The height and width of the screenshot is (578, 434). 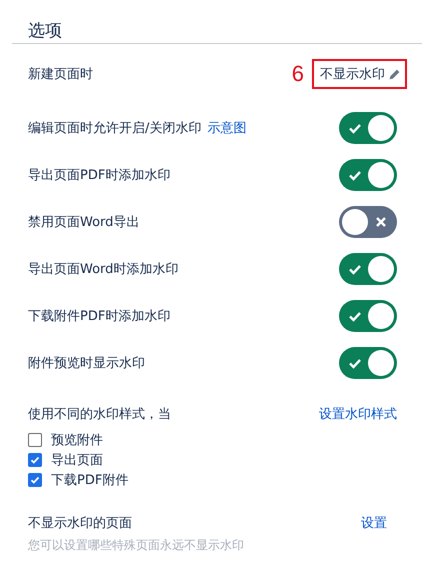 What do you see at coordinates (374, 523) in the screenshot?
I see `settings-link: 设置` at bounding box center [374, 523].